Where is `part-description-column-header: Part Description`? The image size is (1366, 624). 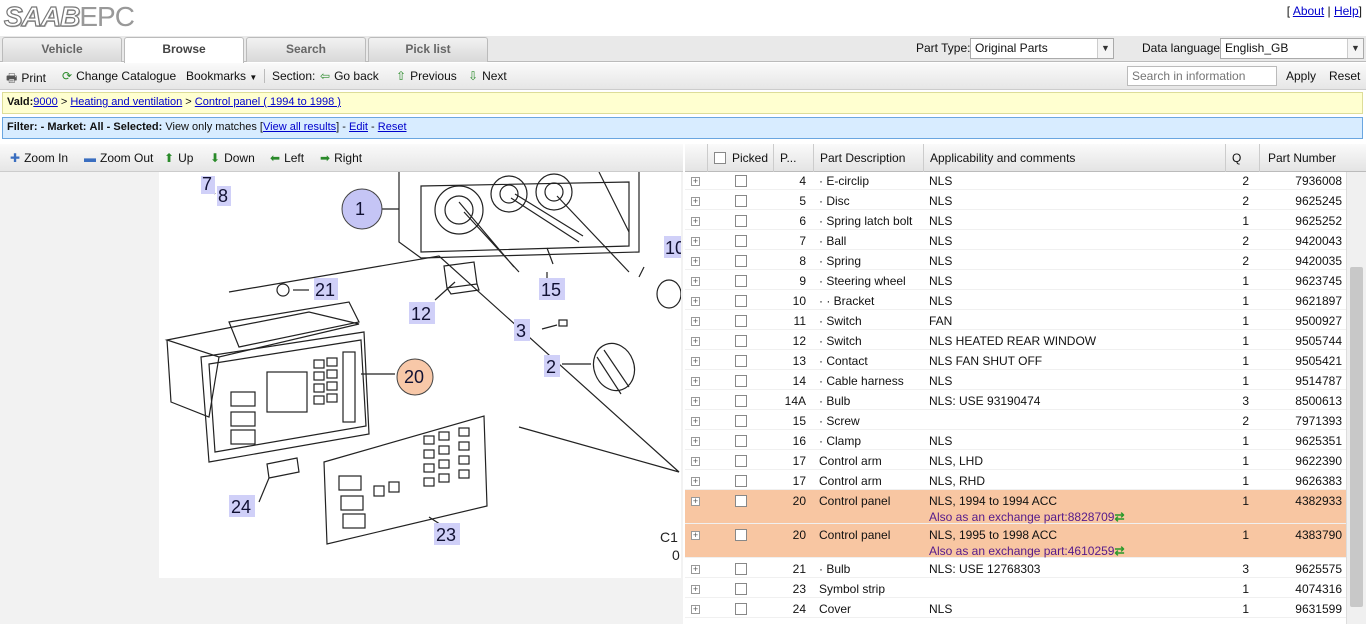
part-description-column-header: Part Description is located at coordinates (868, 158).